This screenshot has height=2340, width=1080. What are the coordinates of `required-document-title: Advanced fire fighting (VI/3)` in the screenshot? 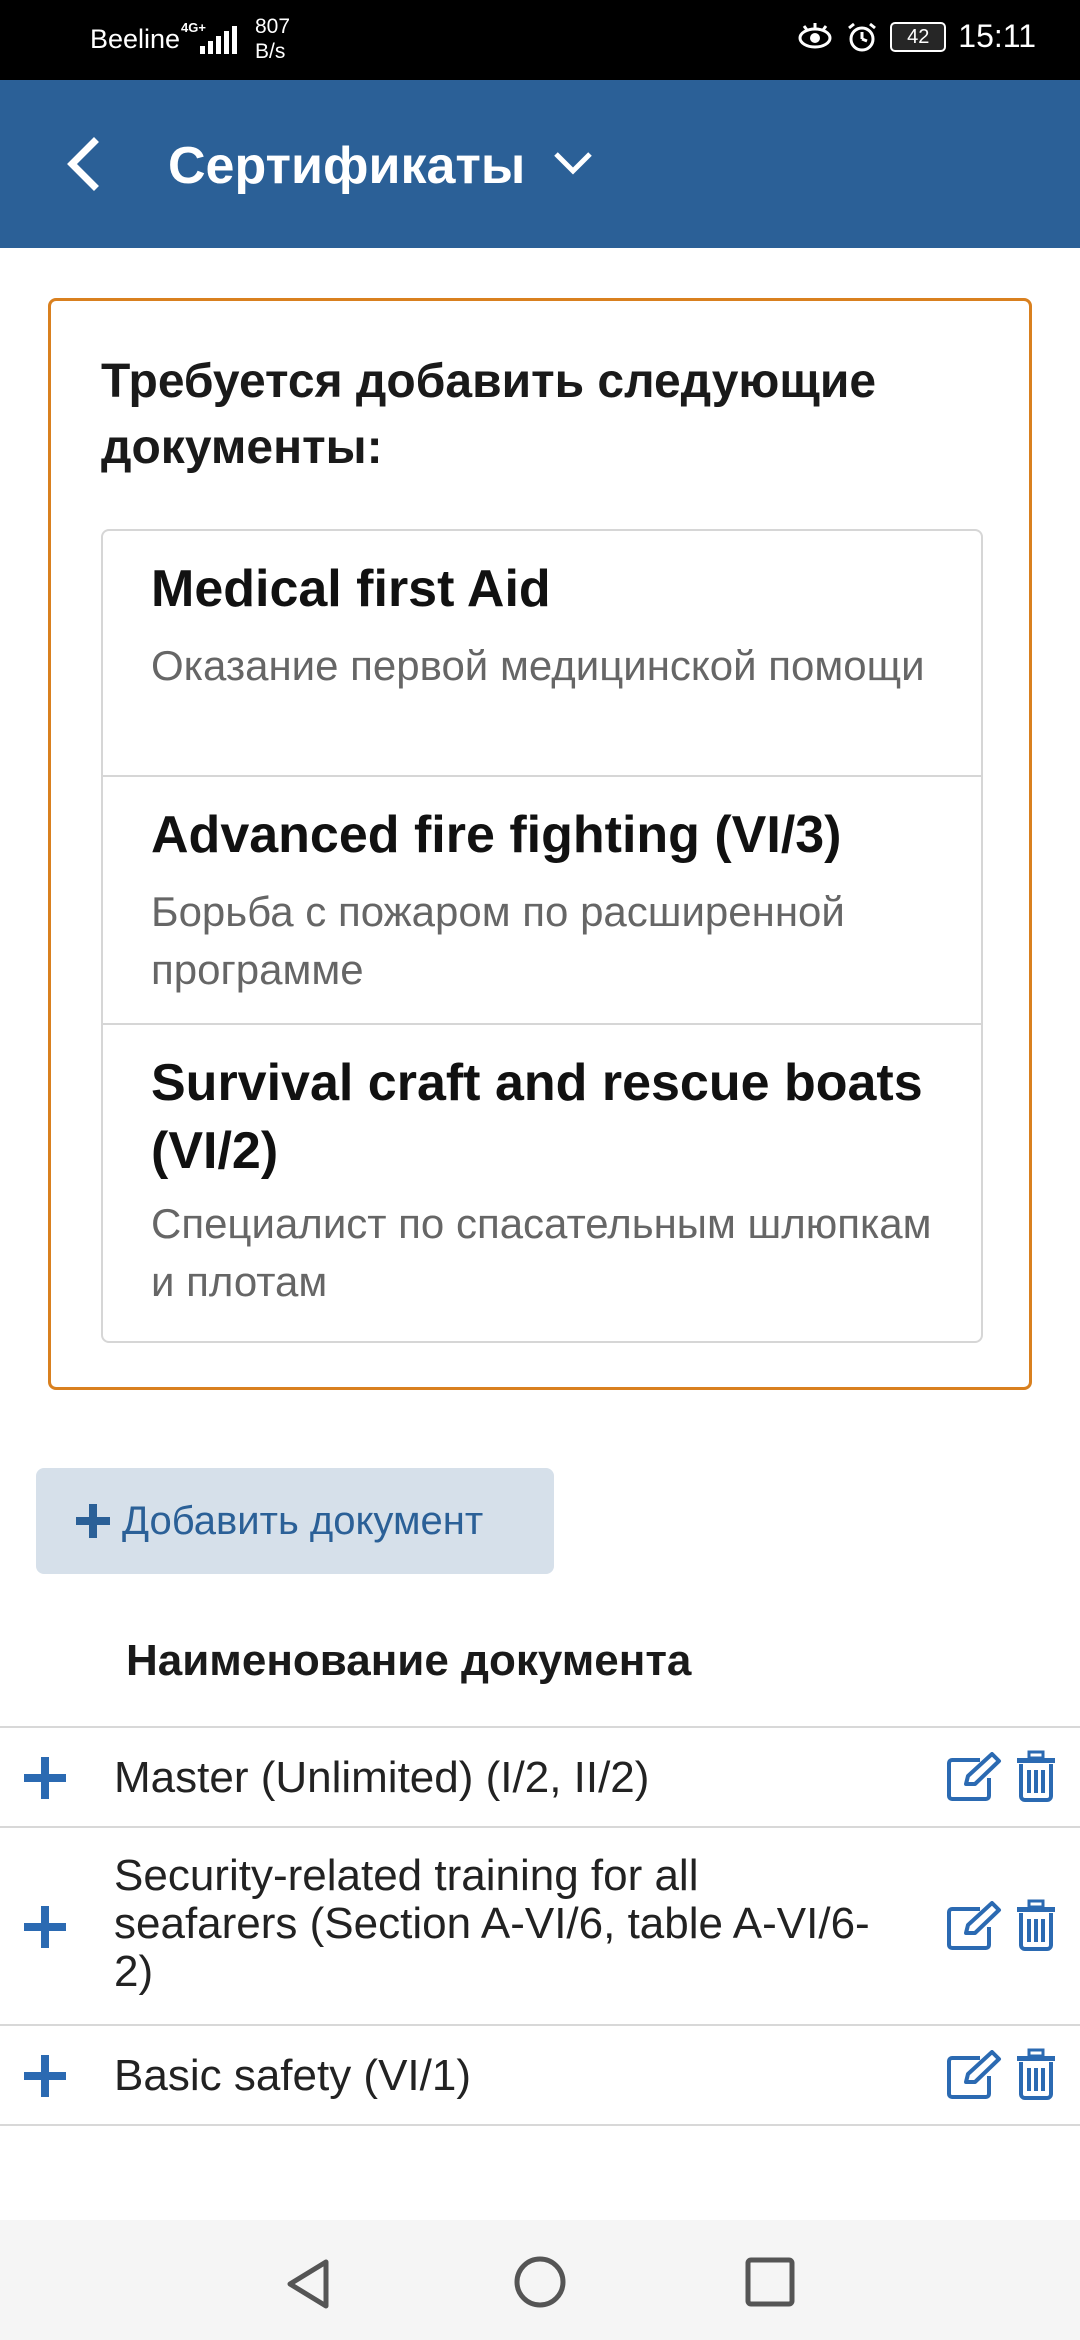 It's located at (496, 835).